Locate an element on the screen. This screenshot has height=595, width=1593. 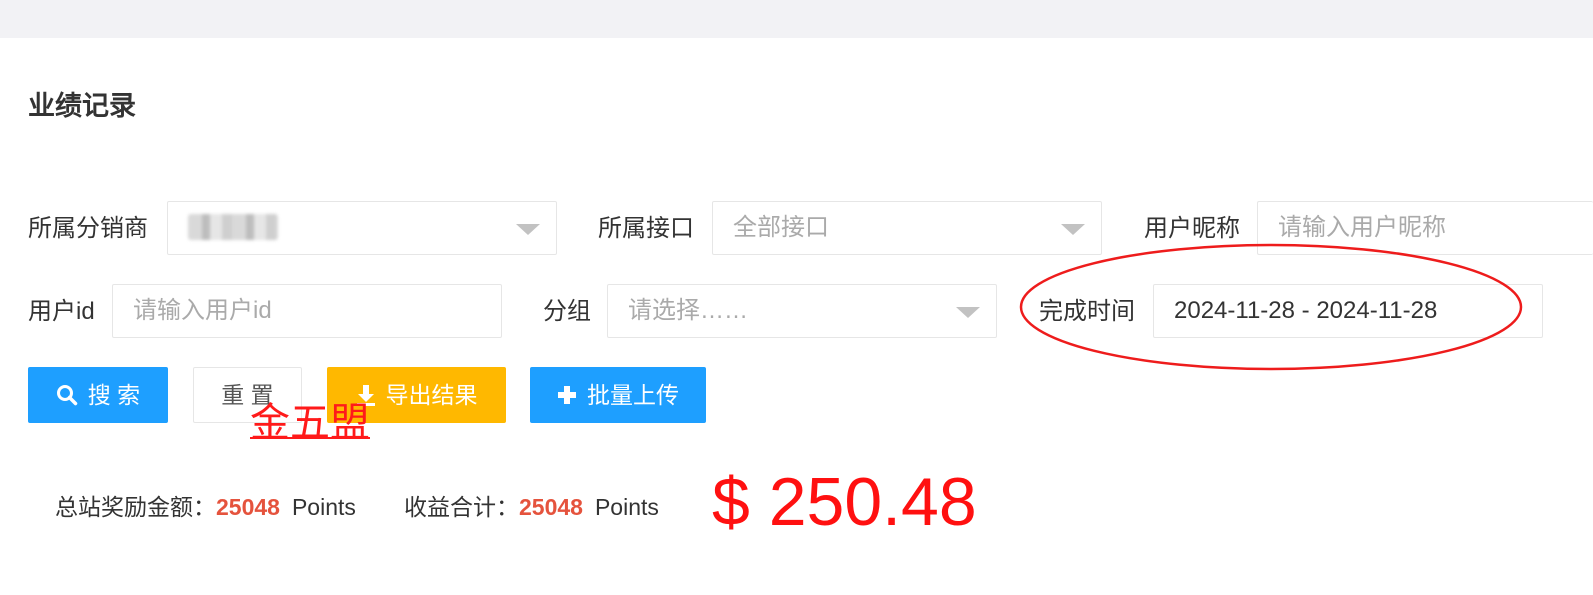
interface-placeholder: 全部接口 is located at coordinates (781, 227).